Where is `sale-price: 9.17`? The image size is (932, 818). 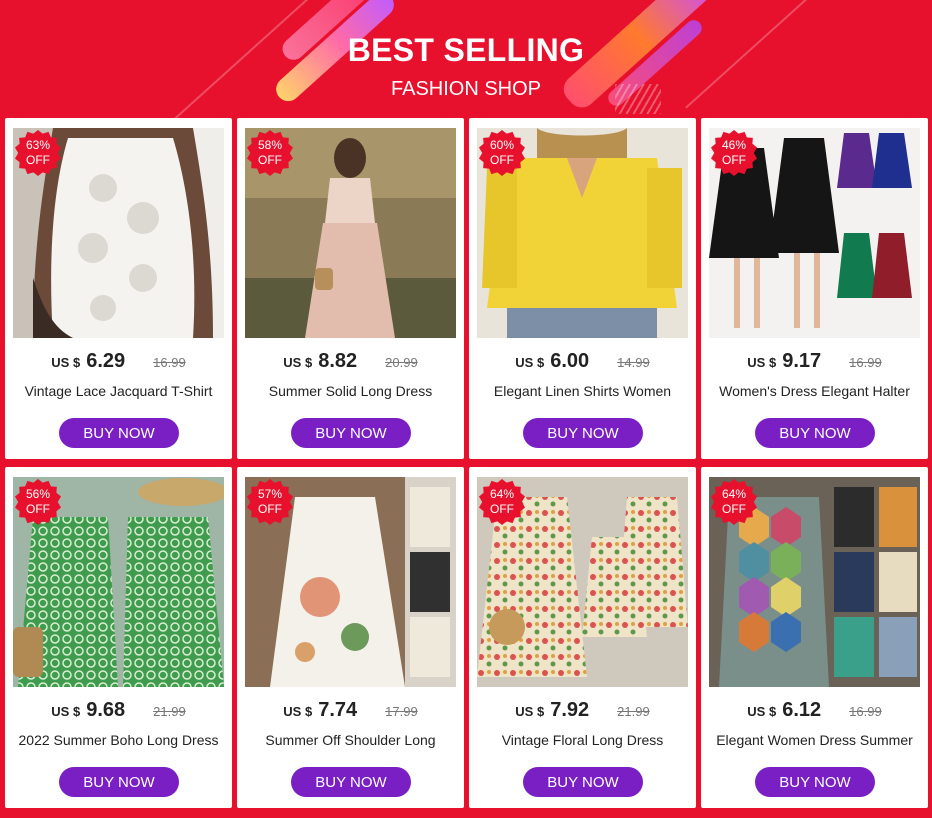 sale-price: 9.17 is located at coordinates (802, 361).